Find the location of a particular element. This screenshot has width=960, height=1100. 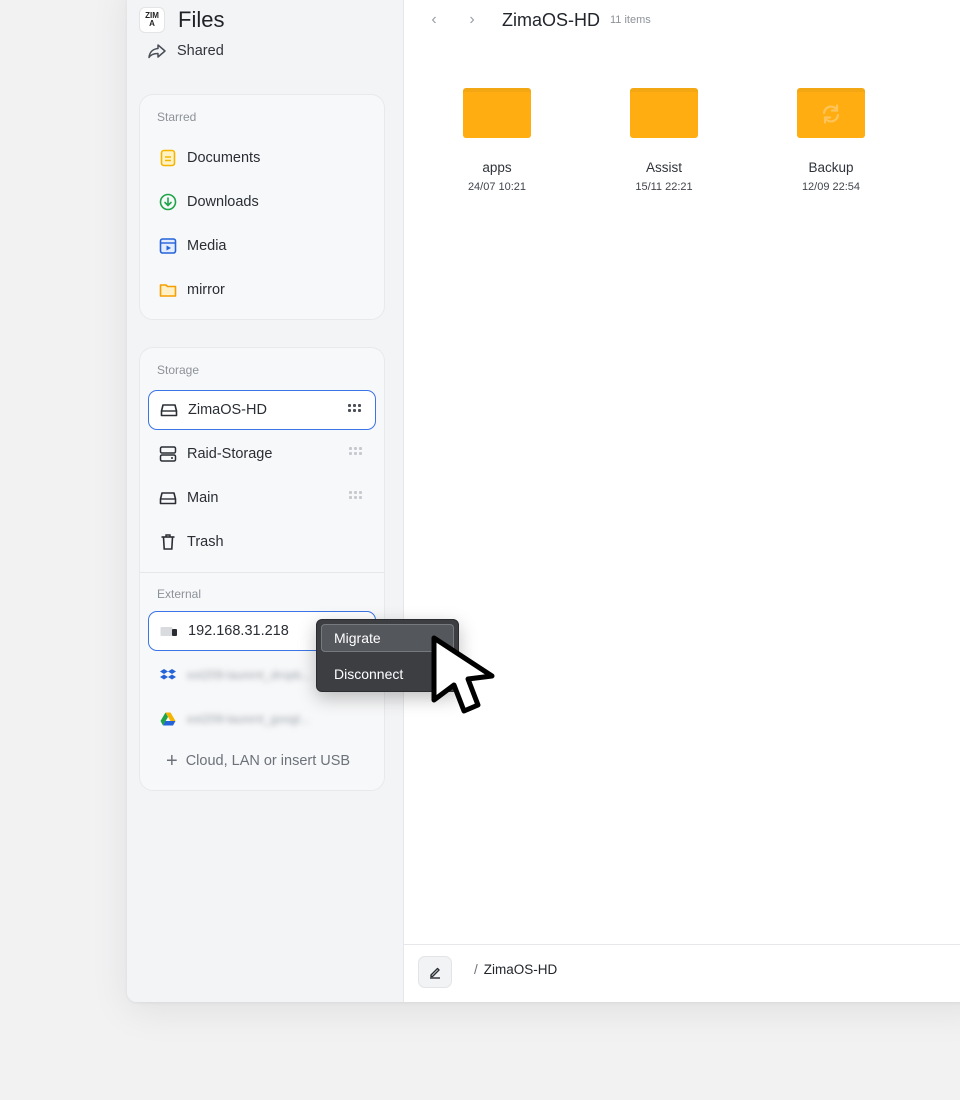

sidebar-item-main: Main is located at coordinates (262, 498).